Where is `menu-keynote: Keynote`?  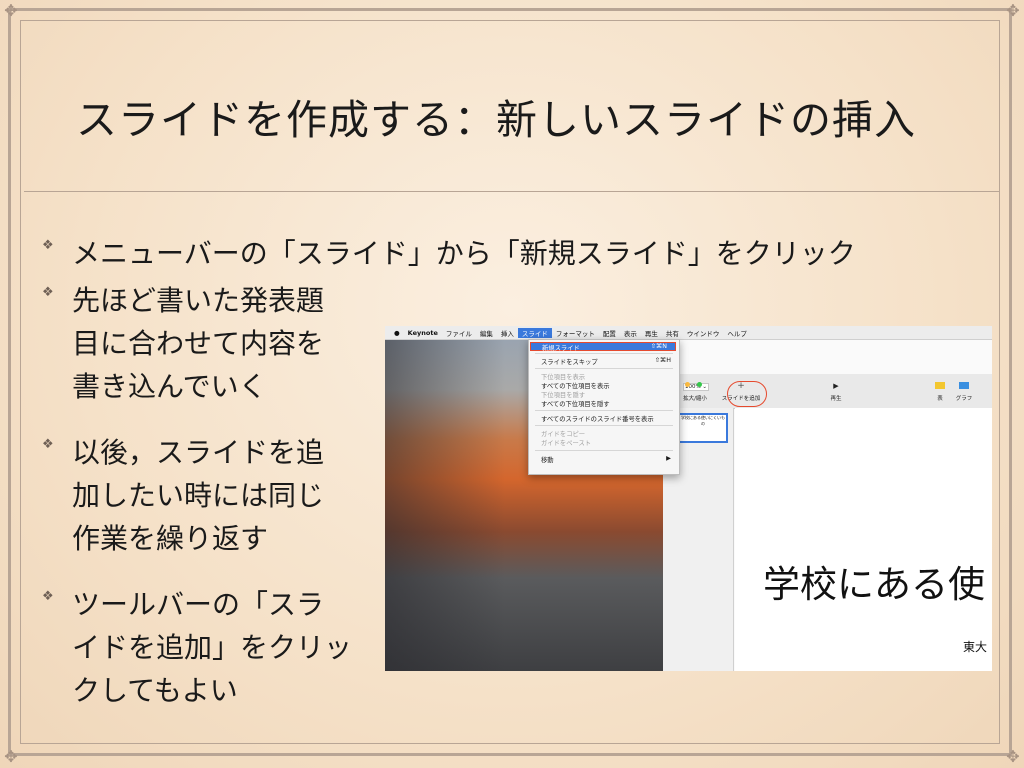 menu-keynote: Keynote is located at coordinates (423, 333).